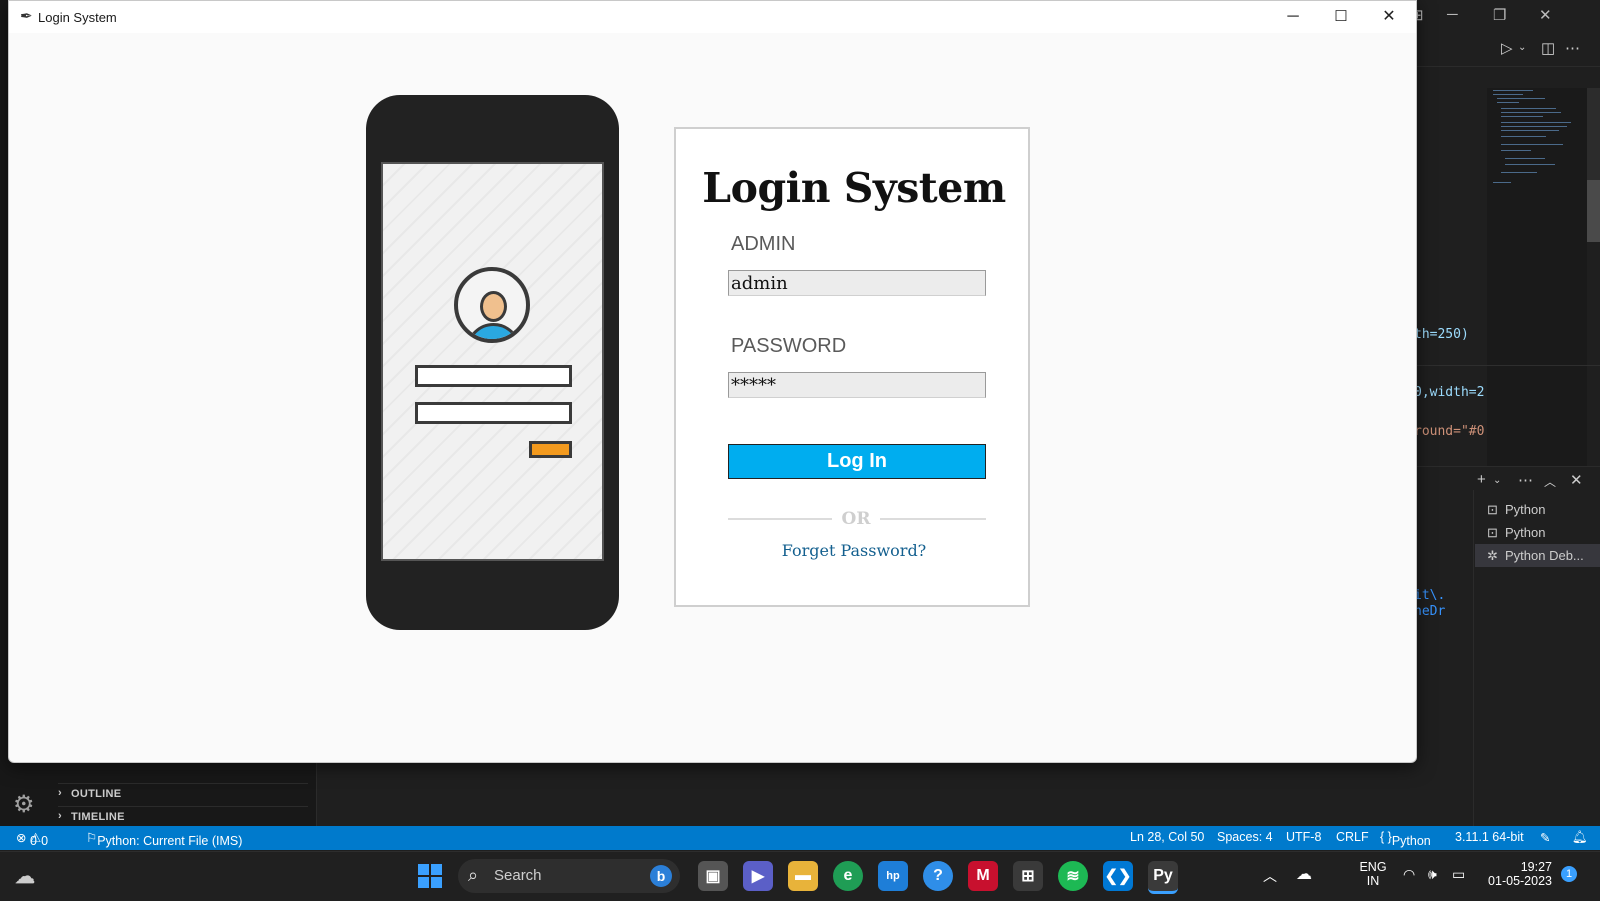 Image resolution: width=1600 pixels, height=901 pixels. What do you see at coordinates (1304, 874) in the screenshot?
I see `onedrive-icon: ☁` at bounding box center [1304, 874].